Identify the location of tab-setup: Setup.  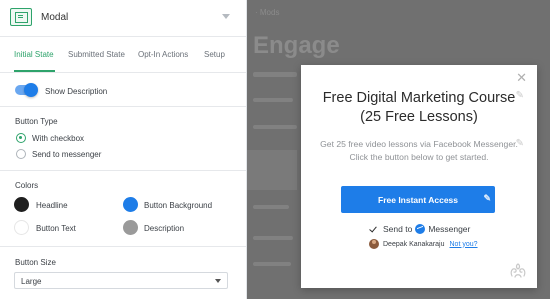
(214, 54).